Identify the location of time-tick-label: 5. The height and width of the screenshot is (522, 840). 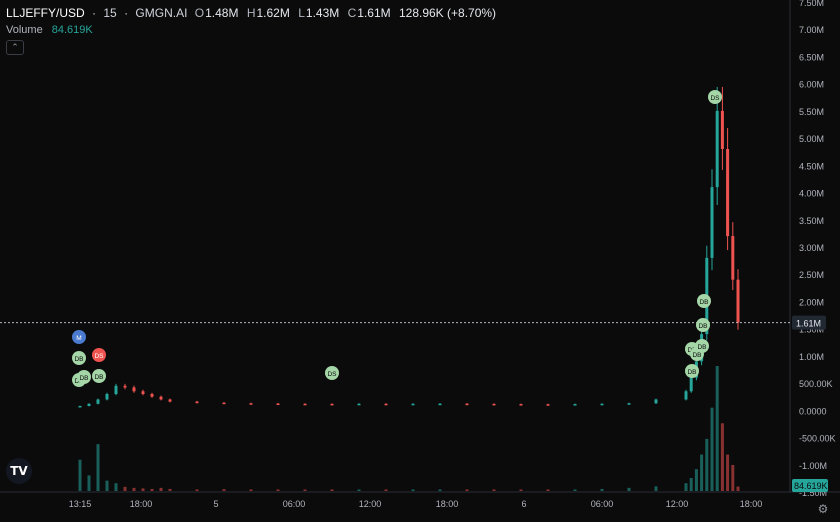
(215, 504).